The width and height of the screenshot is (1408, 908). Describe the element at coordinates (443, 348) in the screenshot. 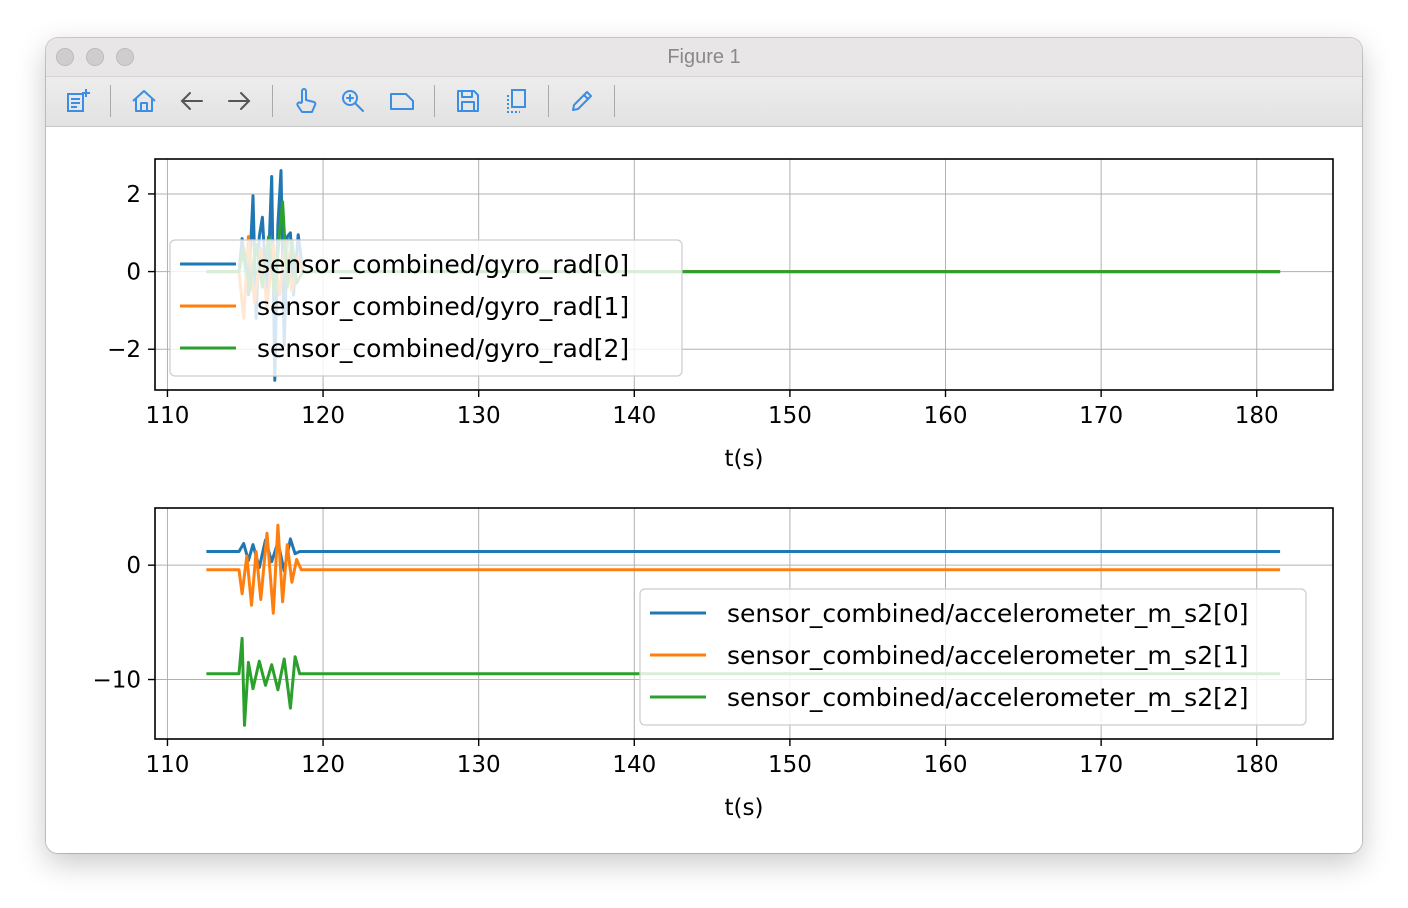

I see `legend-label-2: sensor_combined/gyro_rad[2]` at that location.